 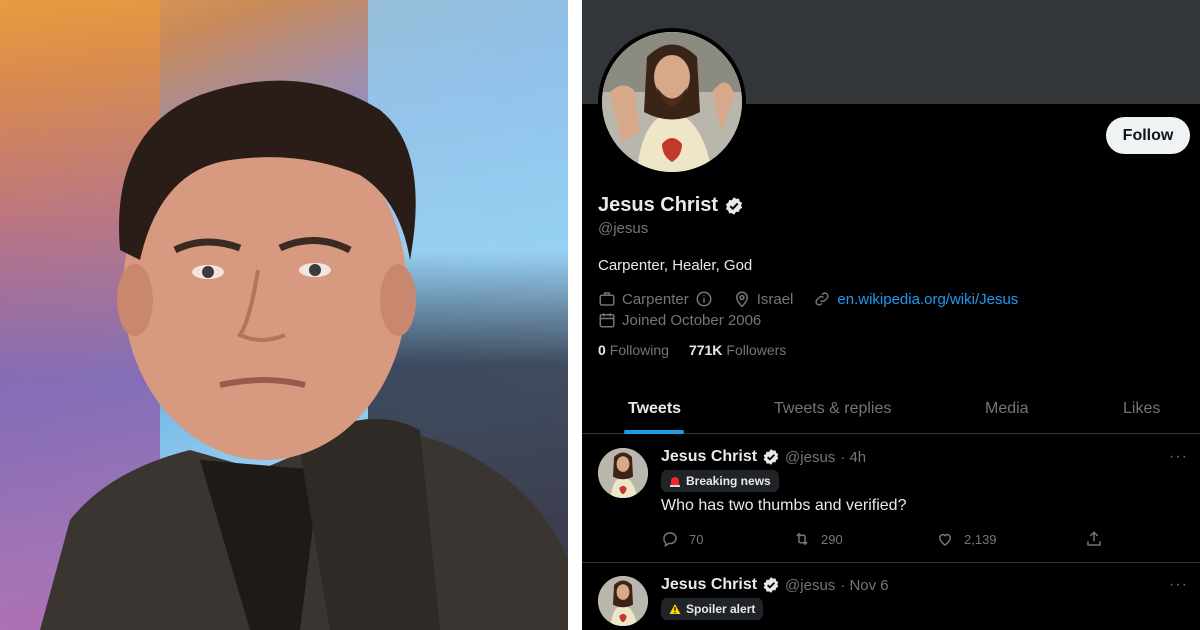 I want to click on info-icon, so click(x=704, y=299).